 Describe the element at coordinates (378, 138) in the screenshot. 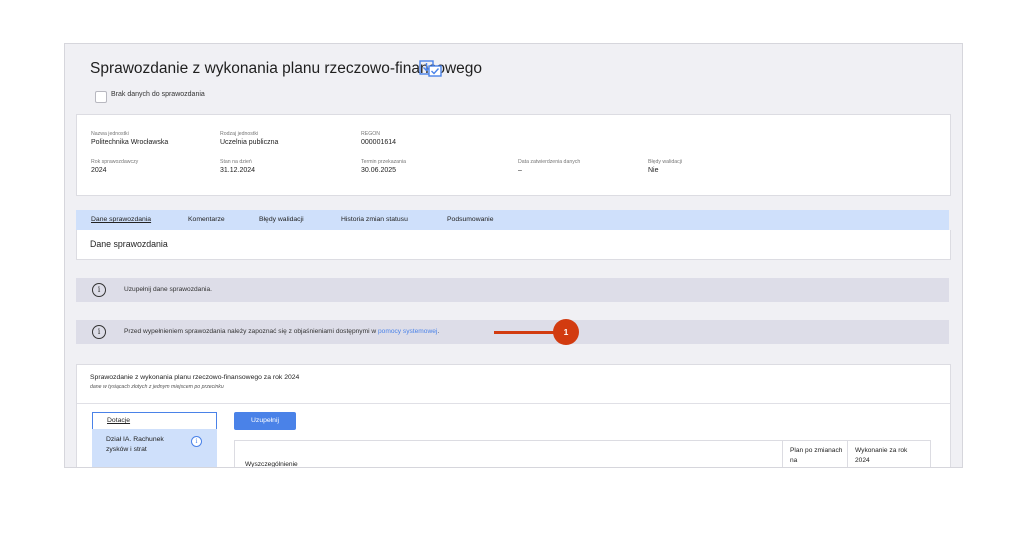

I see `field-regon: REGON 000001614` at that location.